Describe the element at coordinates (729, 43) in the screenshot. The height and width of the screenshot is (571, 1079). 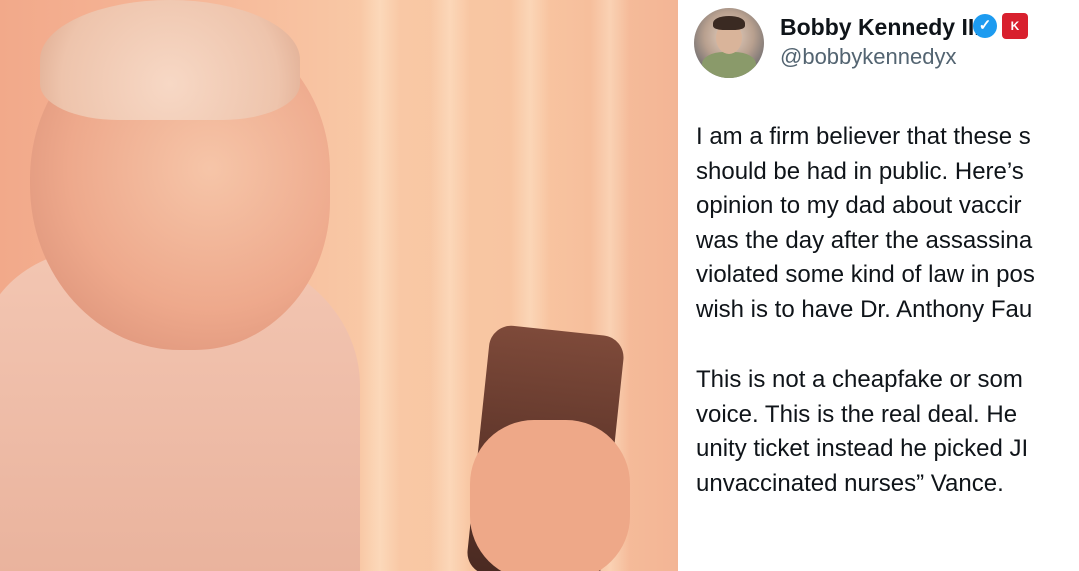
I see `avatar` at that location.